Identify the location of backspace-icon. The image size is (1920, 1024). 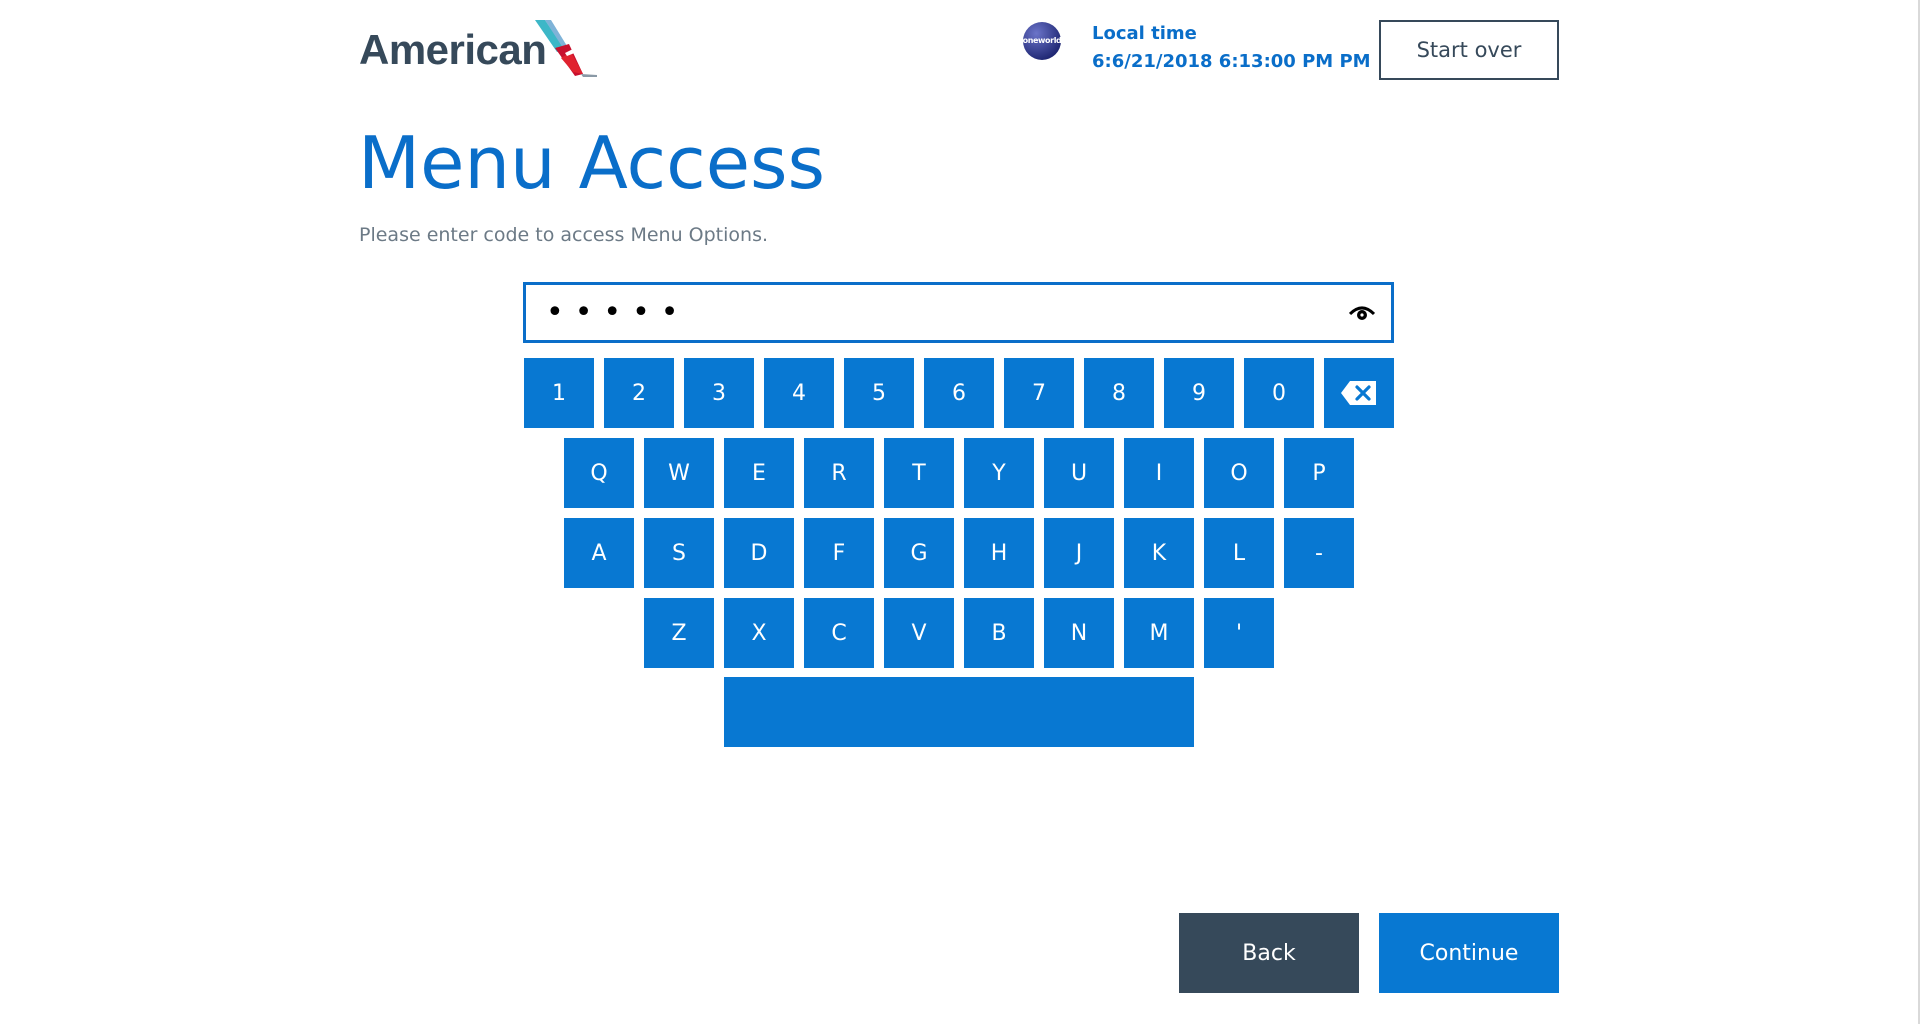
(1358, 393).